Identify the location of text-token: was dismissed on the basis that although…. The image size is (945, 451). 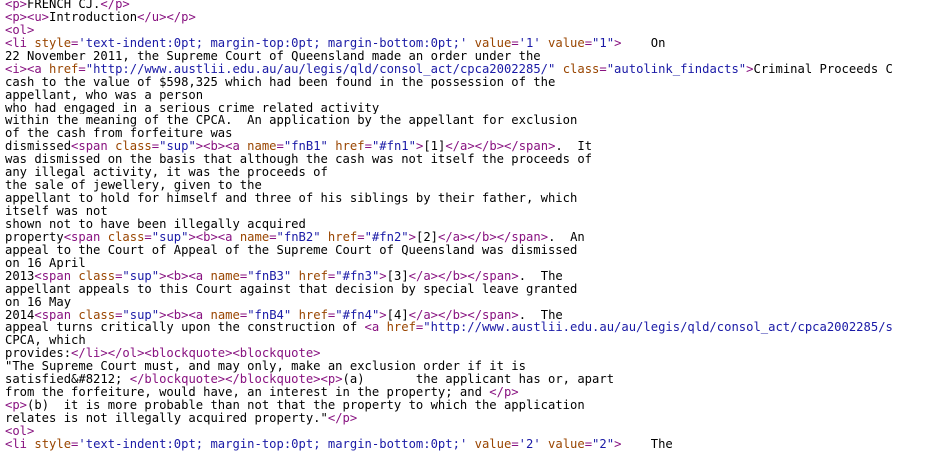
(298, 160).